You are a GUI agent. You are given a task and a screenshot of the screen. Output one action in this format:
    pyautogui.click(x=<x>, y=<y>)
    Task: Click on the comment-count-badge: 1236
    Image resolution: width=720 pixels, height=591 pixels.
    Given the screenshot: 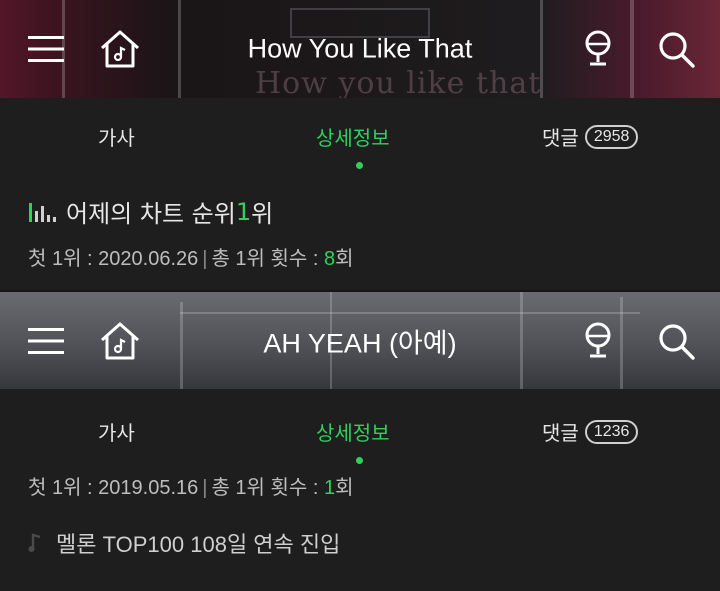 What is the action you would take?
    pyautogui.click(x=611, y=431)
    